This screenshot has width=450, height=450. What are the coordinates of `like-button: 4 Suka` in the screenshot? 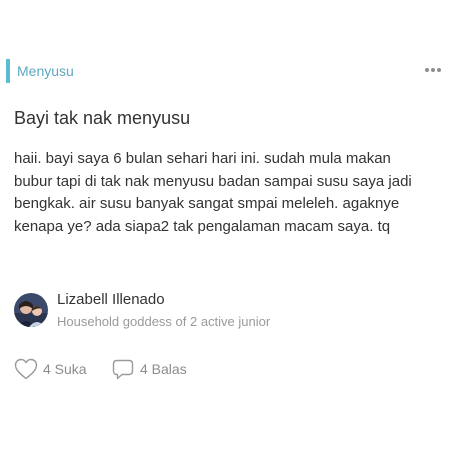 It's located at (50, 369).